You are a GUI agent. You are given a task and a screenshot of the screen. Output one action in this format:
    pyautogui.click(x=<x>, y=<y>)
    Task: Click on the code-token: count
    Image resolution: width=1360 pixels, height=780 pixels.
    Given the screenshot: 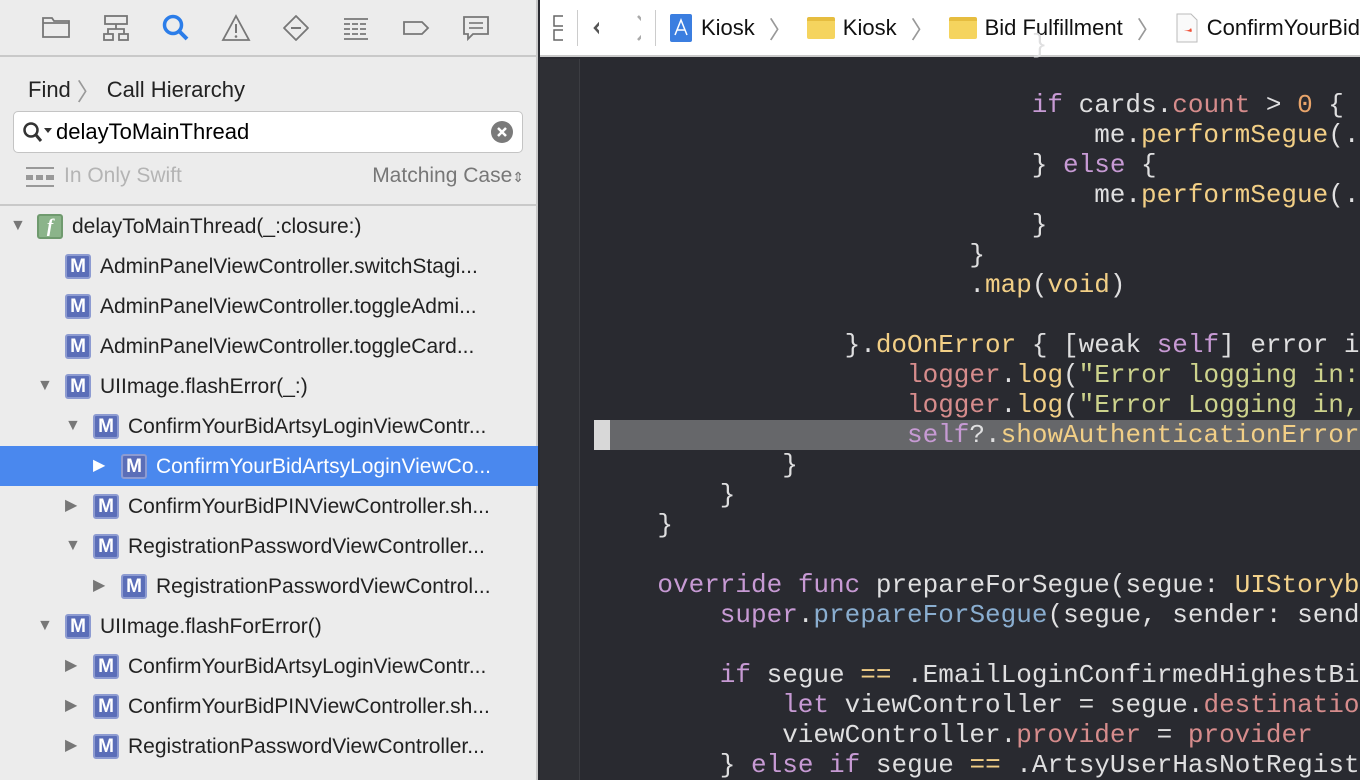 What is the action you would take?
    pyautogui.click(x=1211, y=105)
    